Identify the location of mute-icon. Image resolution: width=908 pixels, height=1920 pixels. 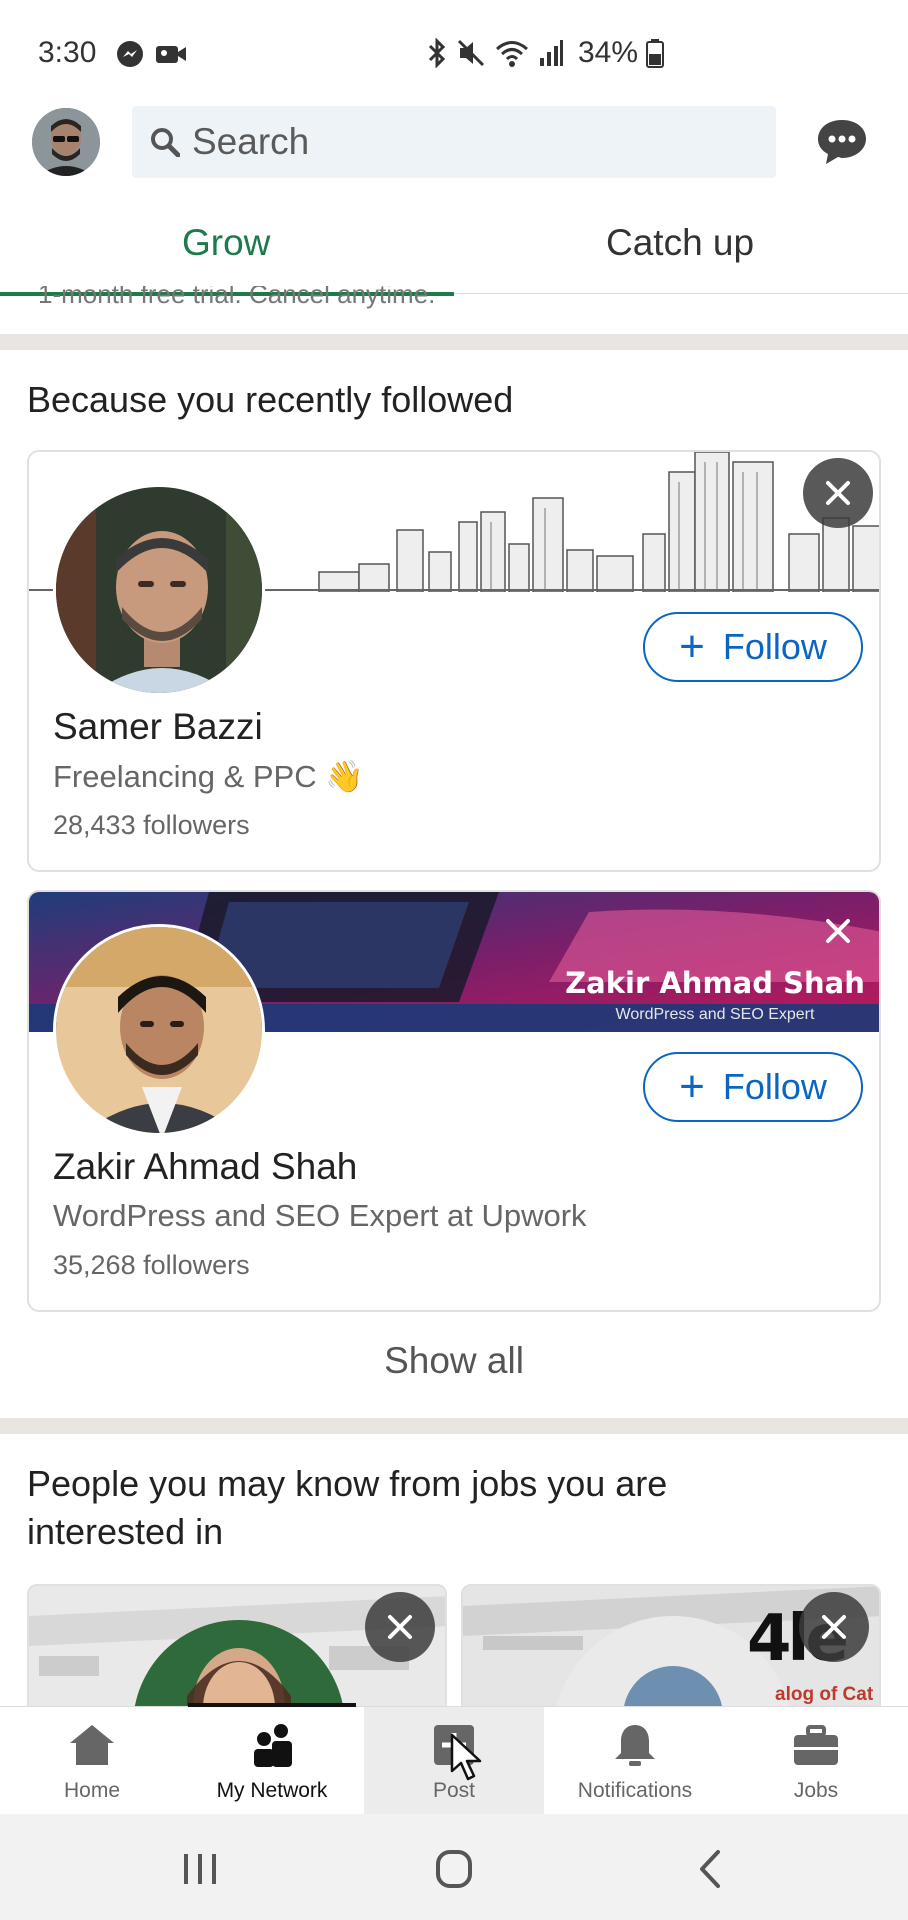
(471, 53).